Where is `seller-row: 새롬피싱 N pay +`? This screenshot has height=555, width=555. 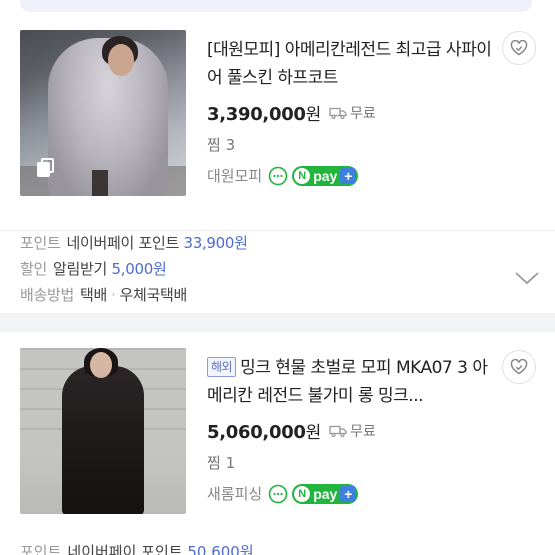 seller-row: 새롬피싱 N pay + is located at coordinates (352, 493).